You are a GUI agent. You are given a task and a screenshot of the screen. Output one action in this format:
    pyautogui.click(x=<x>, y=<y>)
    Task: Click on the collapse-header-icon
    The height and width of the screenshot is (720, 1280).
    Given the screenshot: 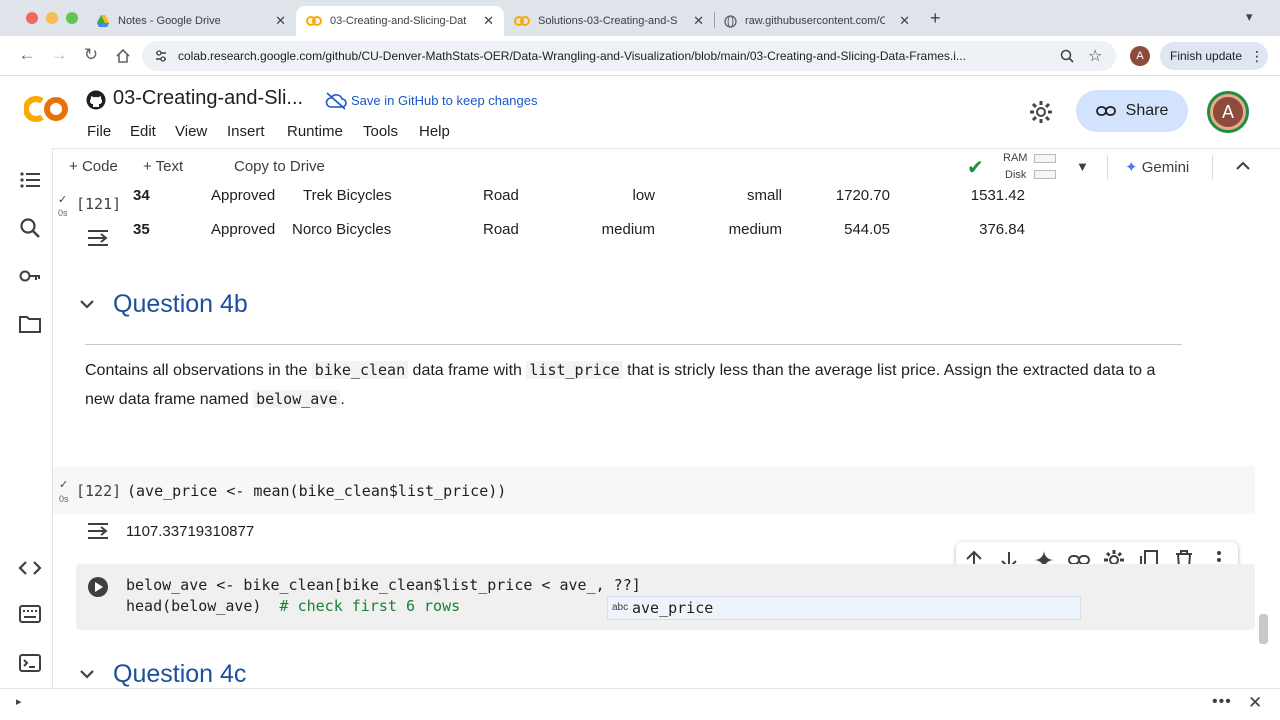 What is the action you would take?
    pyautogui.click(x=1243, y=166)
    